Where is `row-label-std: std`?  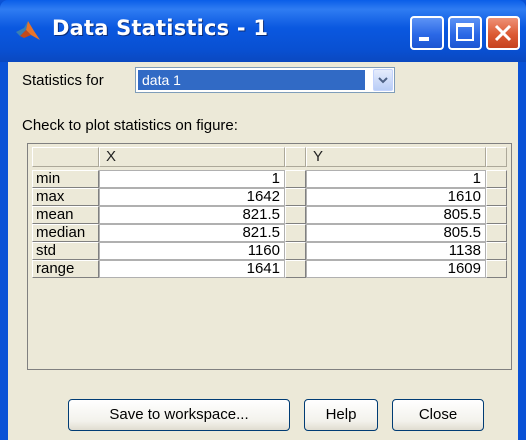
row-label-std: std is located at coordinates (65, 251).